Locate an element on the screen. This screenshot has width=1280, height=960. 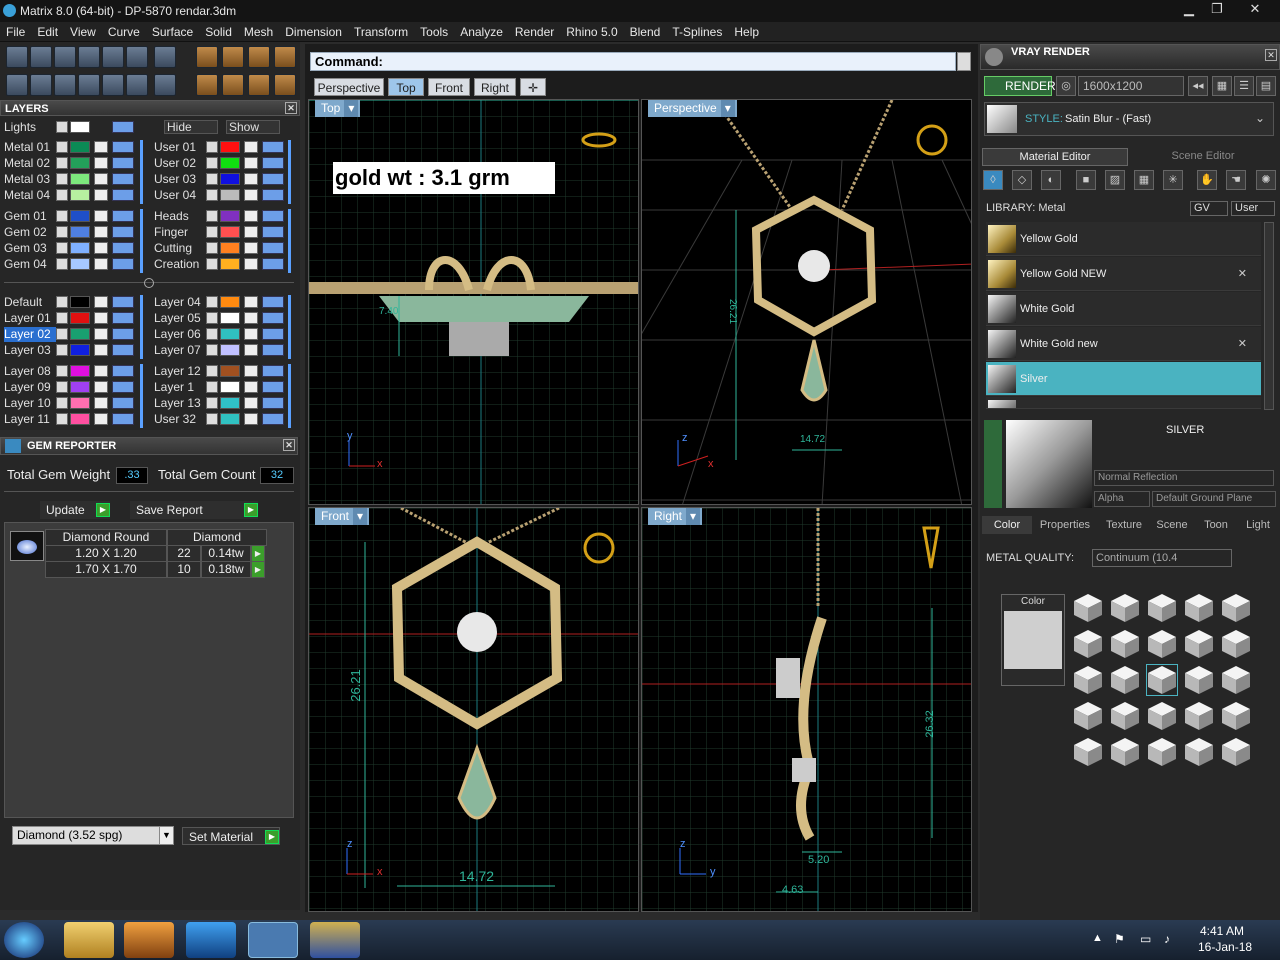
subtab-texture: Texture is located at coordinates (1124, 525).